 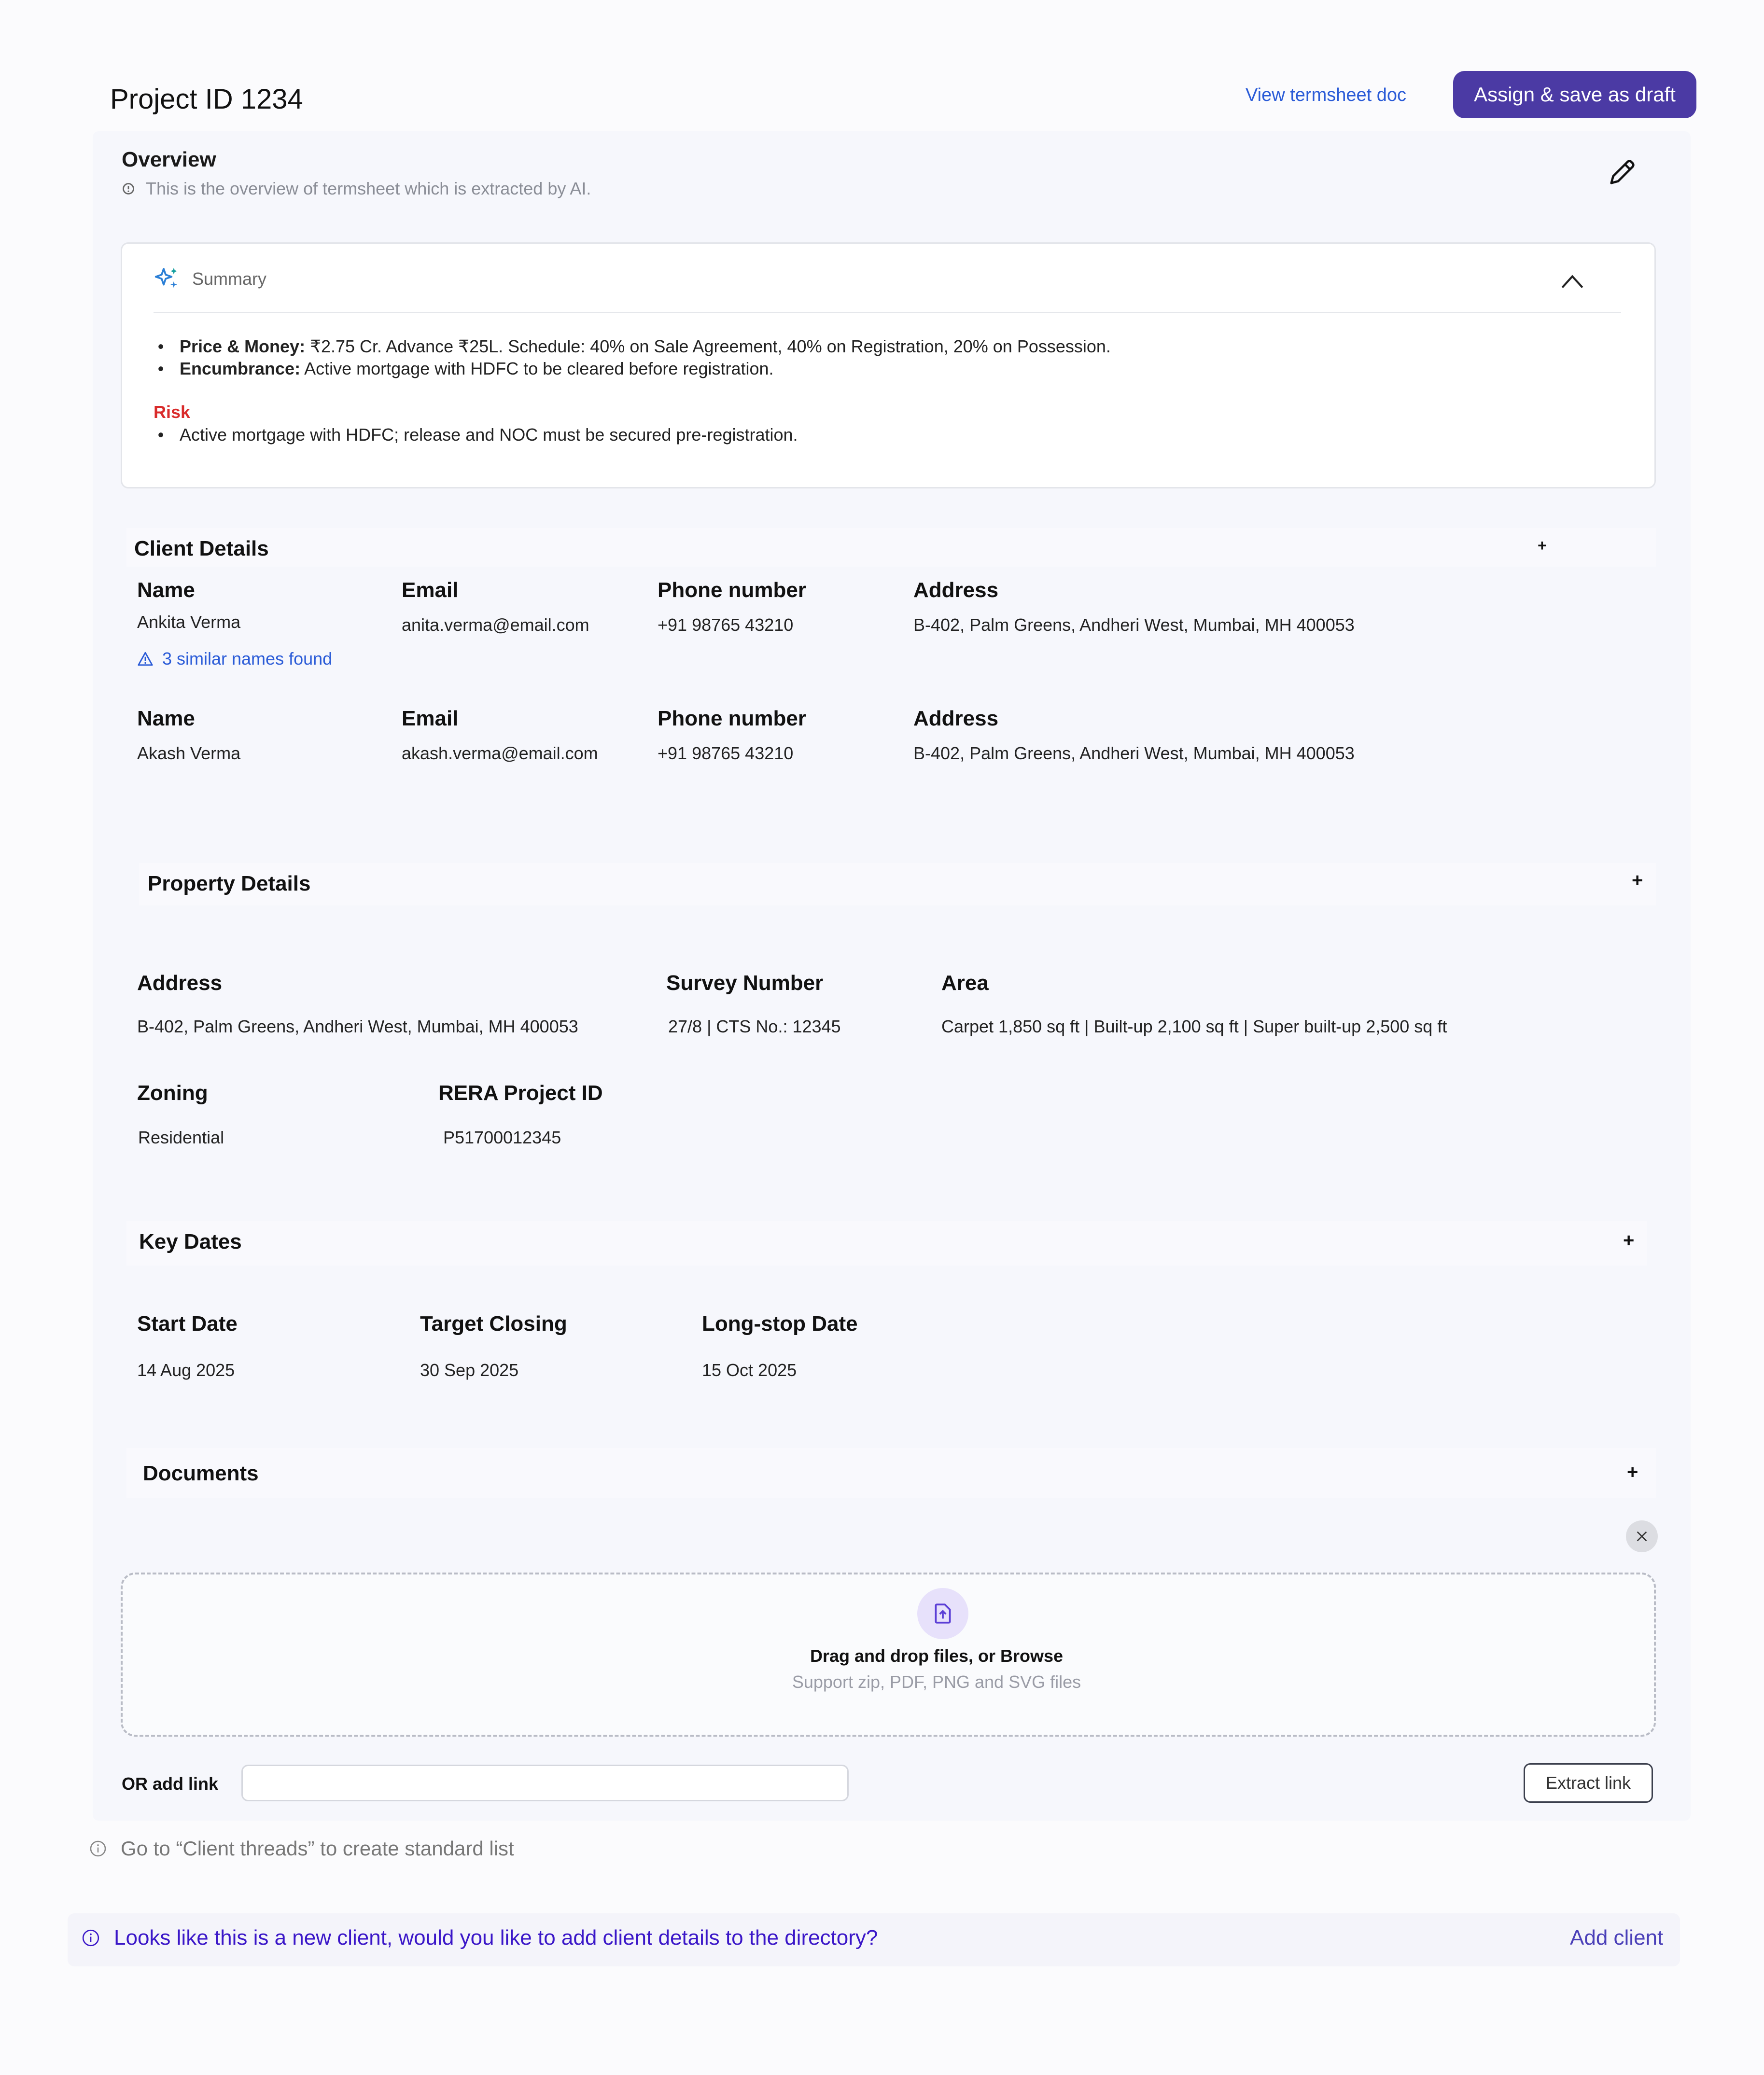 I want to click on assign-save-draft-button: Assign & save as draft, so click(x=1575, y=94).